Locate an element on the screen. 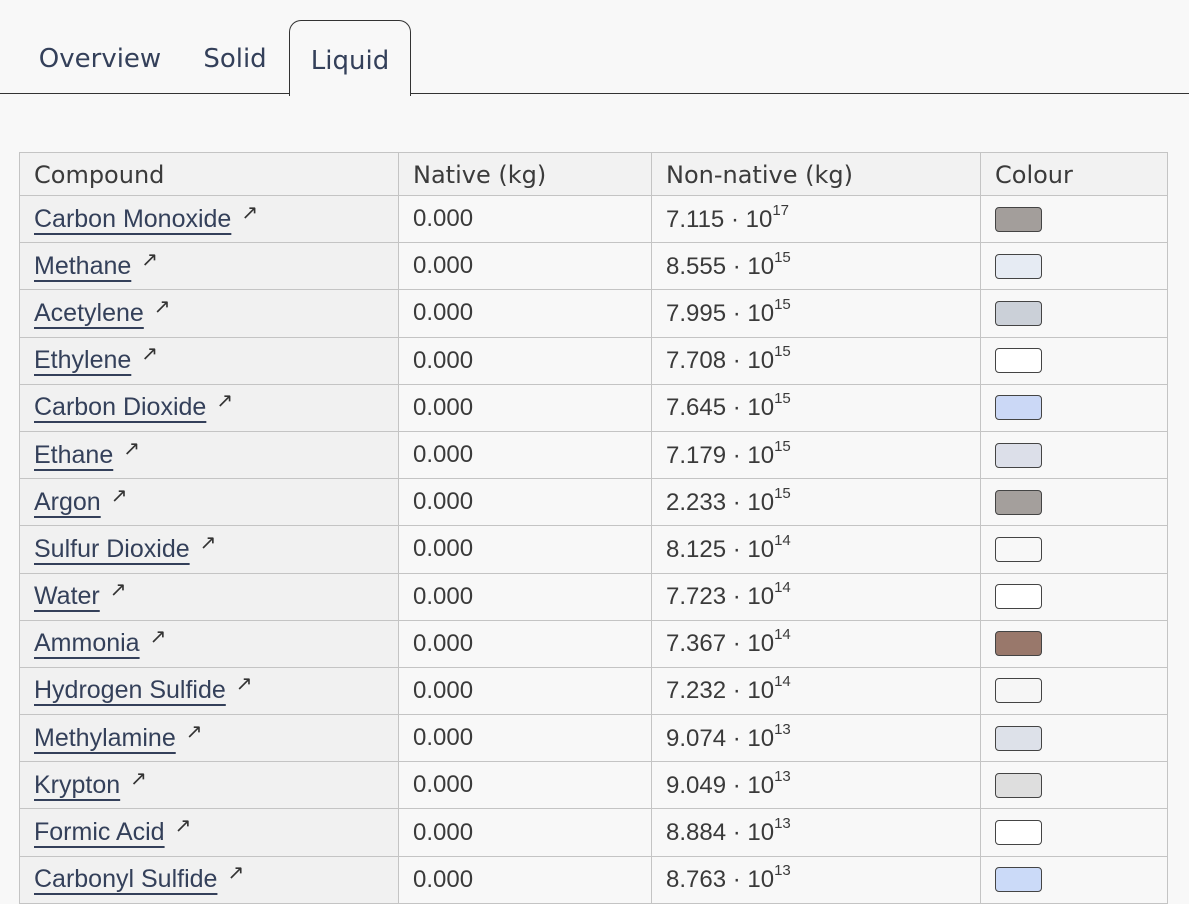 The height and width of the screenshot is (904, 1189). compound-link: Hydrogen Sulfide is located at coordinates (130, 690).